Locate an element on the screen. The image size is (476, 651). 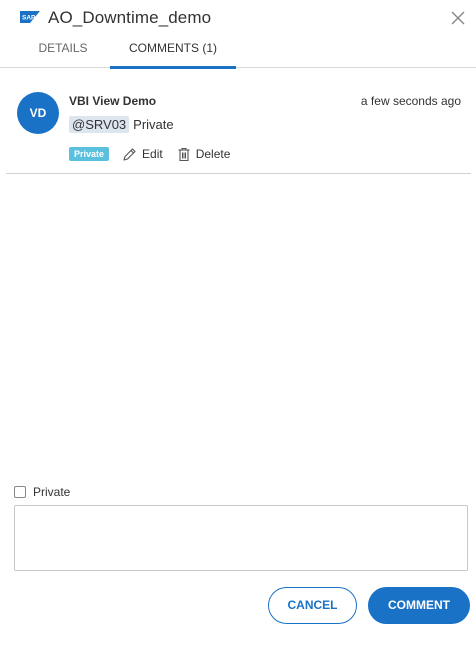
pencil-icon is located at coordinates (129, 154).